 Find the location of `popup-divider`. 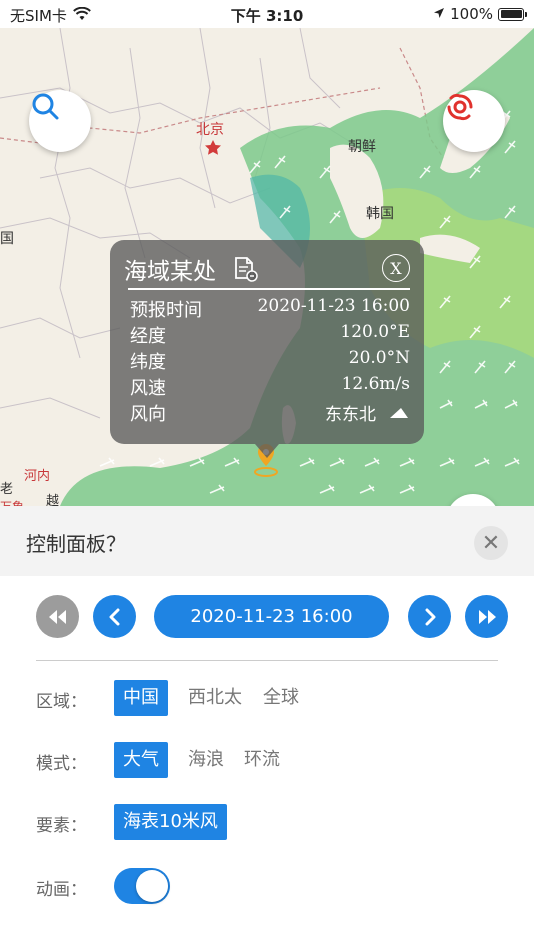

popup-divider is located at coordinates (269, 289).